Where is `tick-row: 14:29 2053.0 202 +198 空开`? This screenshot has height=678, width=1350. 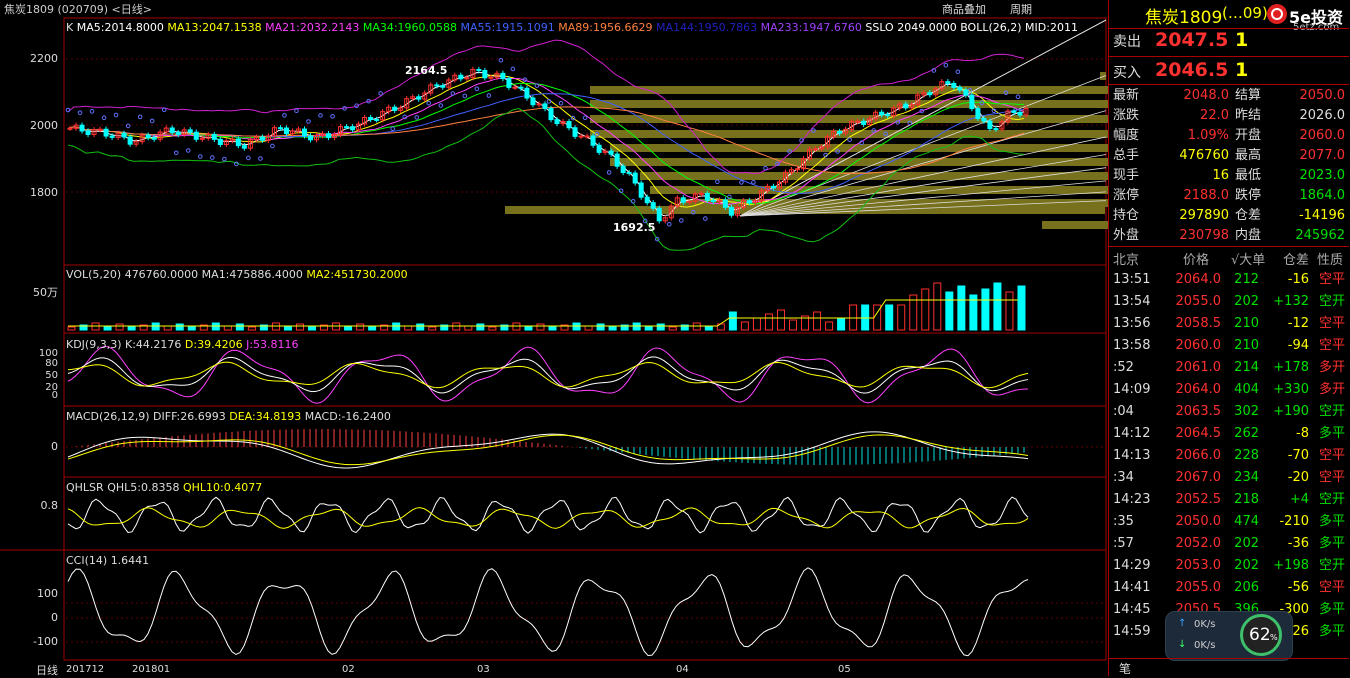 tick-row: 14:29 2053.0 202 +198 空开 is located at coordinates (1229, 566).